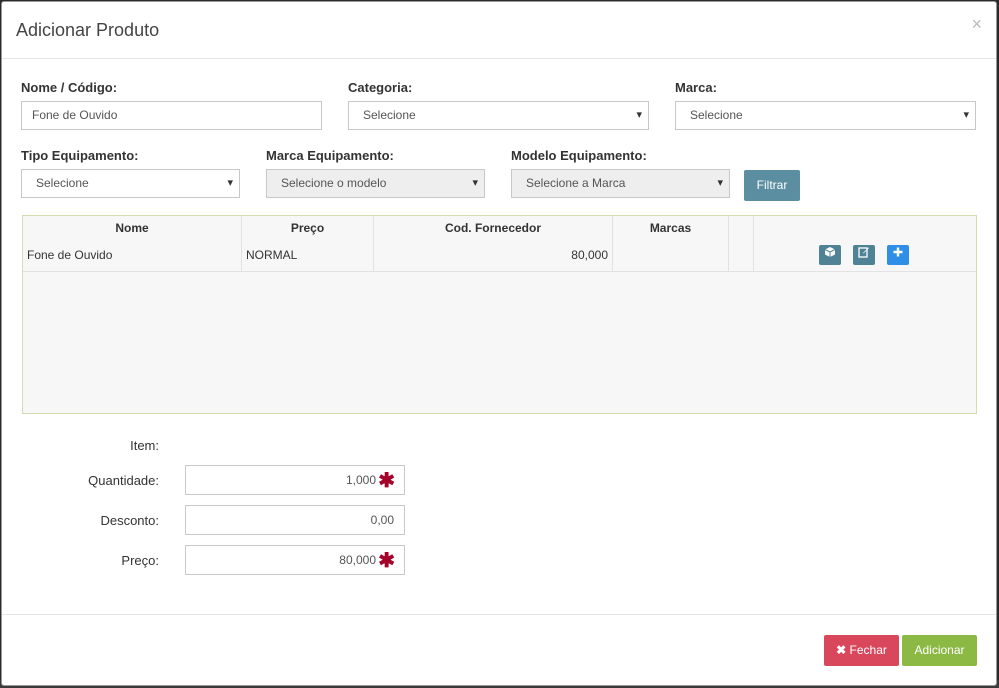 The width and height of the screenshot is (999, 688). I want to click on cell-marcas, so click(671, 256).